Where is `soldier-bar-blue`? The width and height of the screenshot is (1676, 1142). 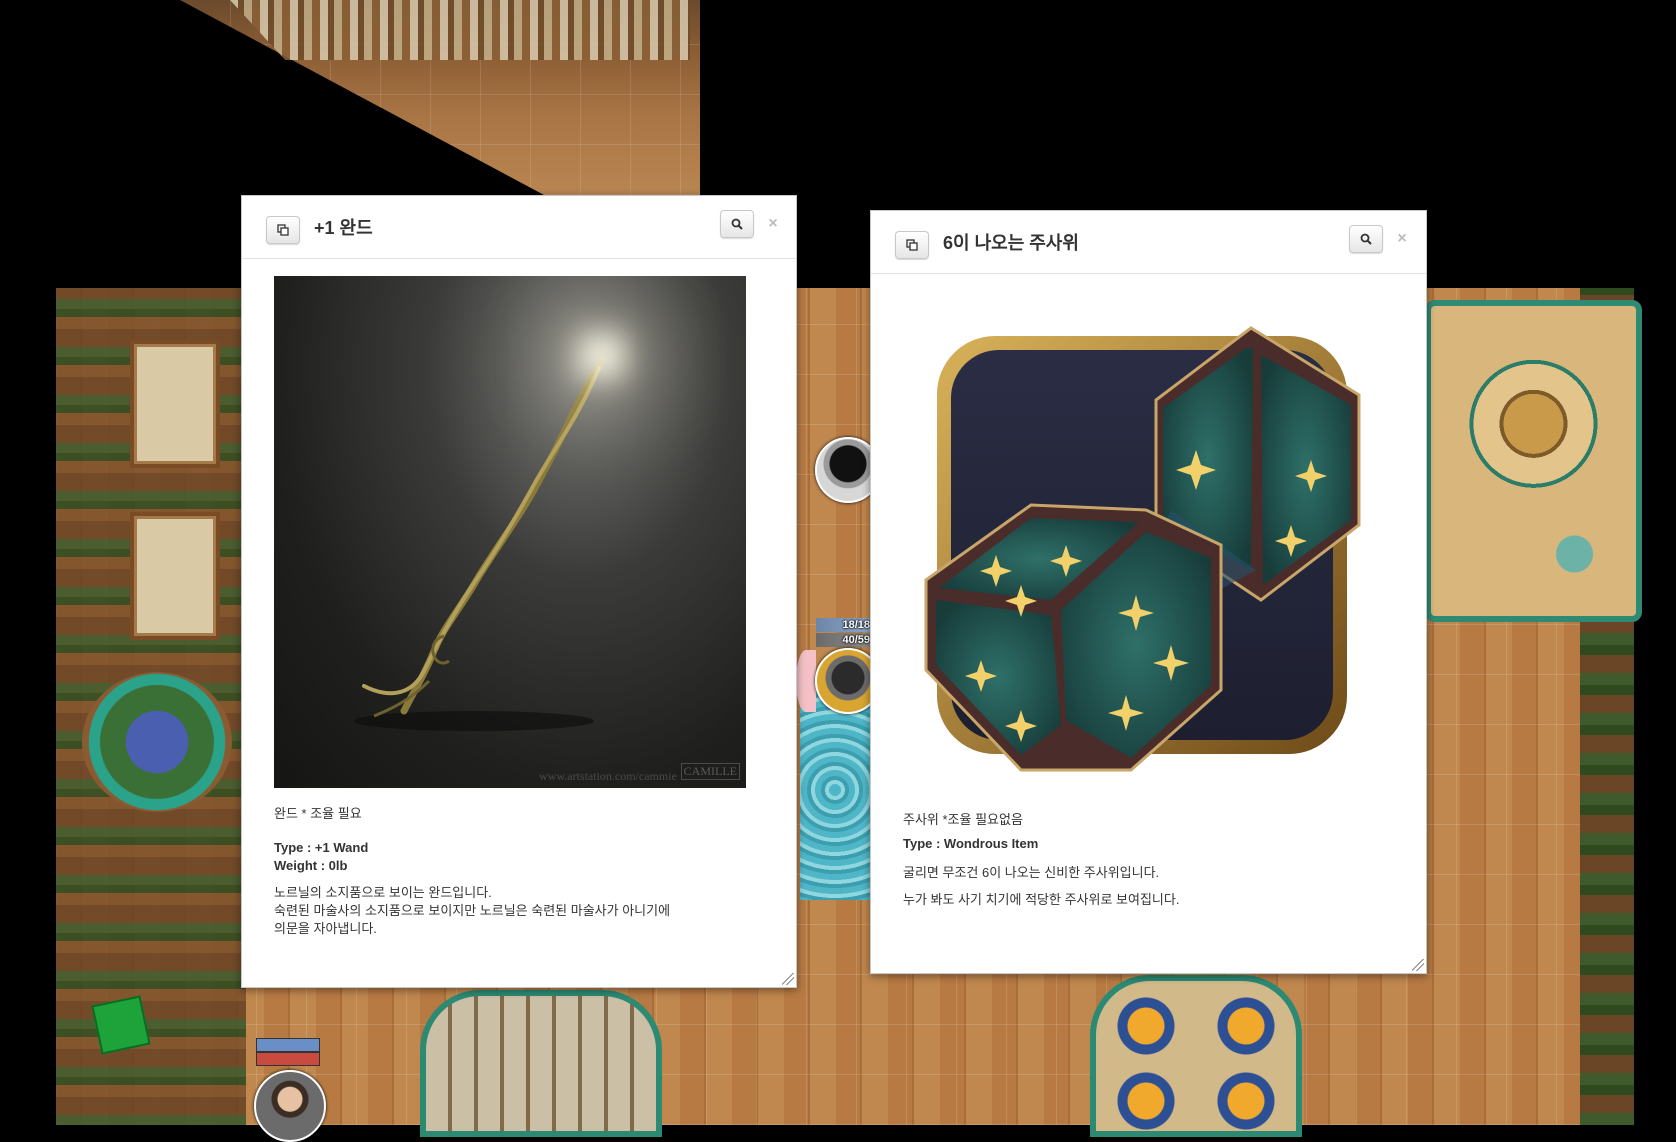
soldier-bar-blue is located at coordinates (288, 1045).